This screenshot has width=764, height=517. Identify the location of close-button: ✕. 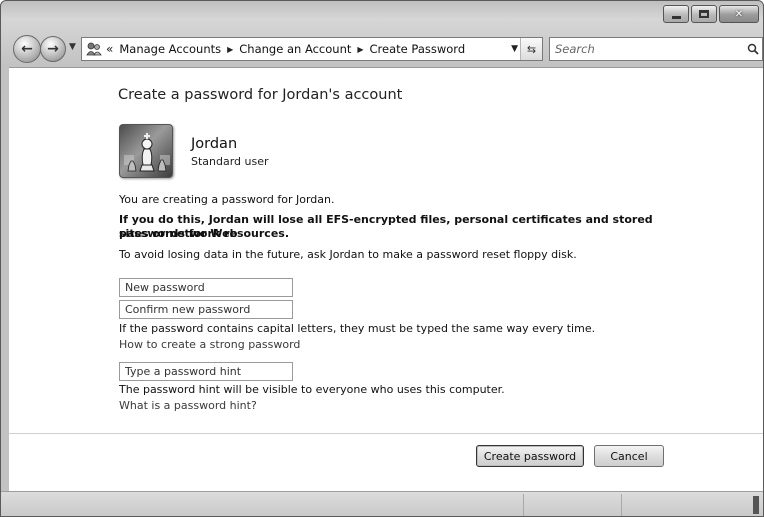
(739, 14).